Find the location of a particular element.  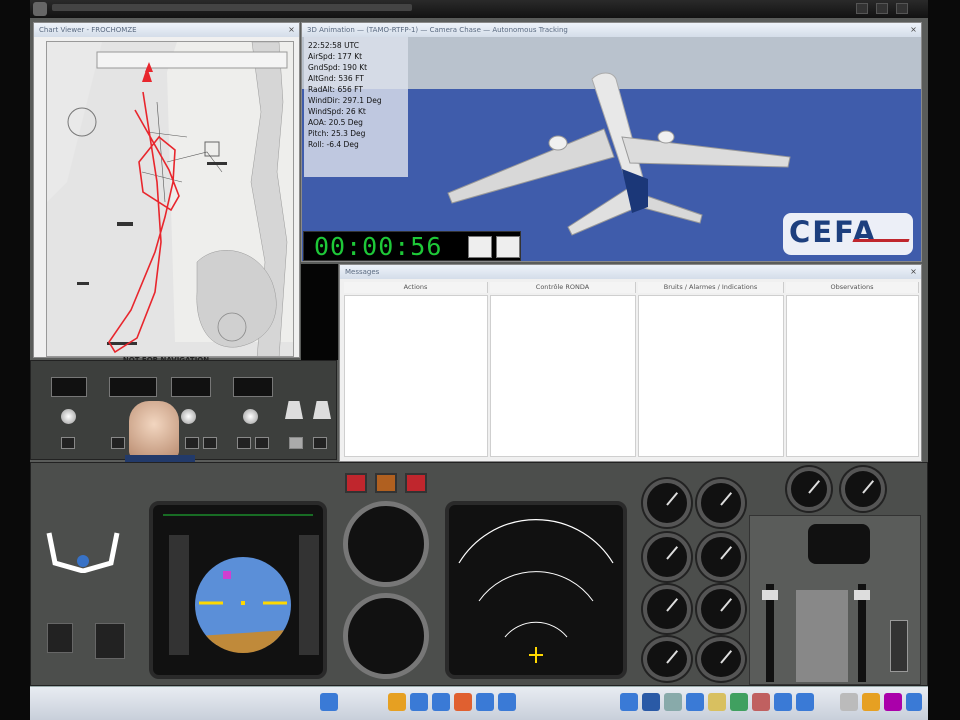

hdg-button is located at coordinates (192, 443).